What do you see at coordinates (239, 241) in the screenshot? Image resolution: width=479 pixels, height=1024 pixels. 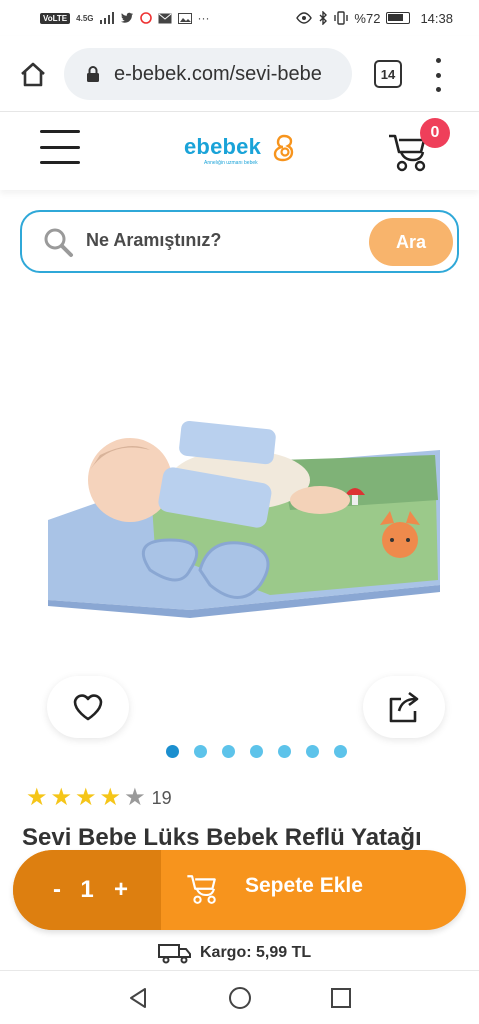 I see `search-bar: Ne Aramıştınız? Ara` at bounding box center [239, 241].